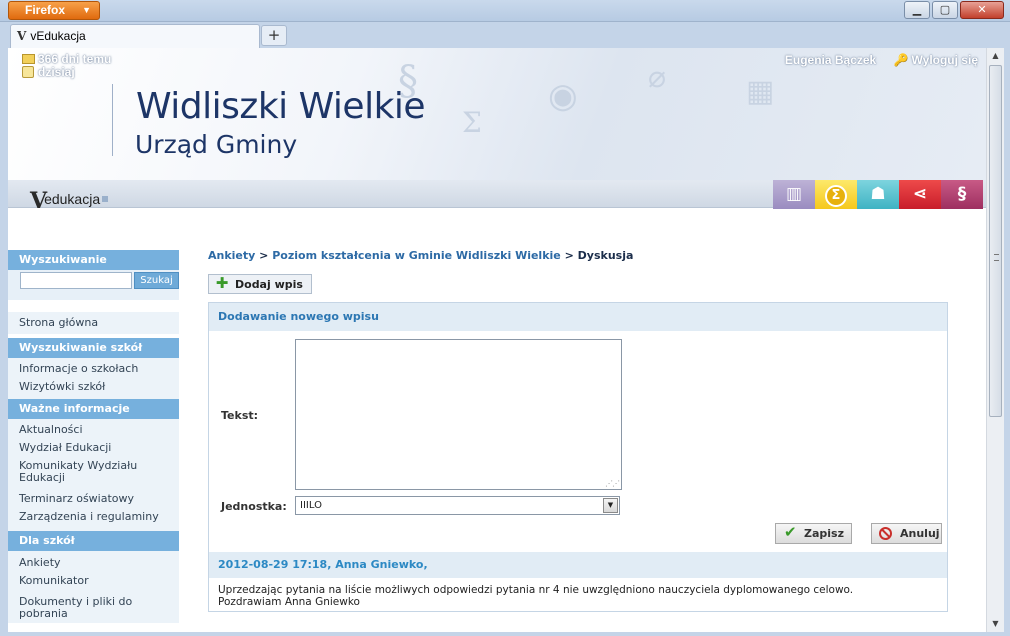 The height and width of the screenshot is (636, 1010). Describe the element at coordinates (156, 280) in the screenshot. I see `search-button: Szukaj` at that location.